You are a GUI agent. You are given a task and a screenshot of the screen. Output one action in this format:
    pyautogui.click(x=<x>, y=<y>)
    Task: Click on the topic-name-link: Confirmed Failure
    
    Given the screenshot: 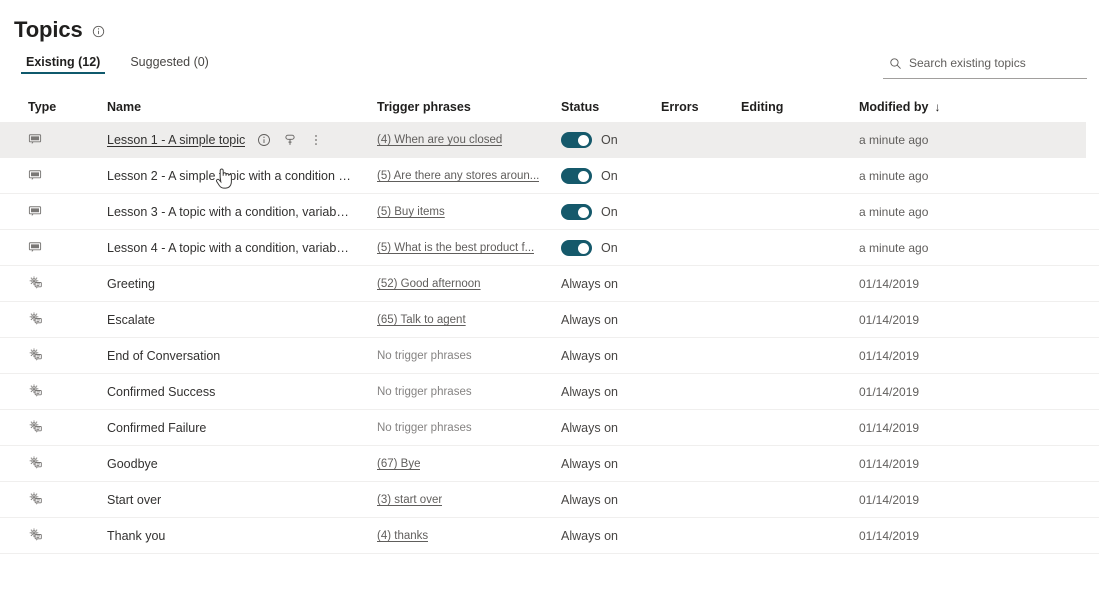 What is the action you would take?
    pyautogui.click(x=156, y=428)
    